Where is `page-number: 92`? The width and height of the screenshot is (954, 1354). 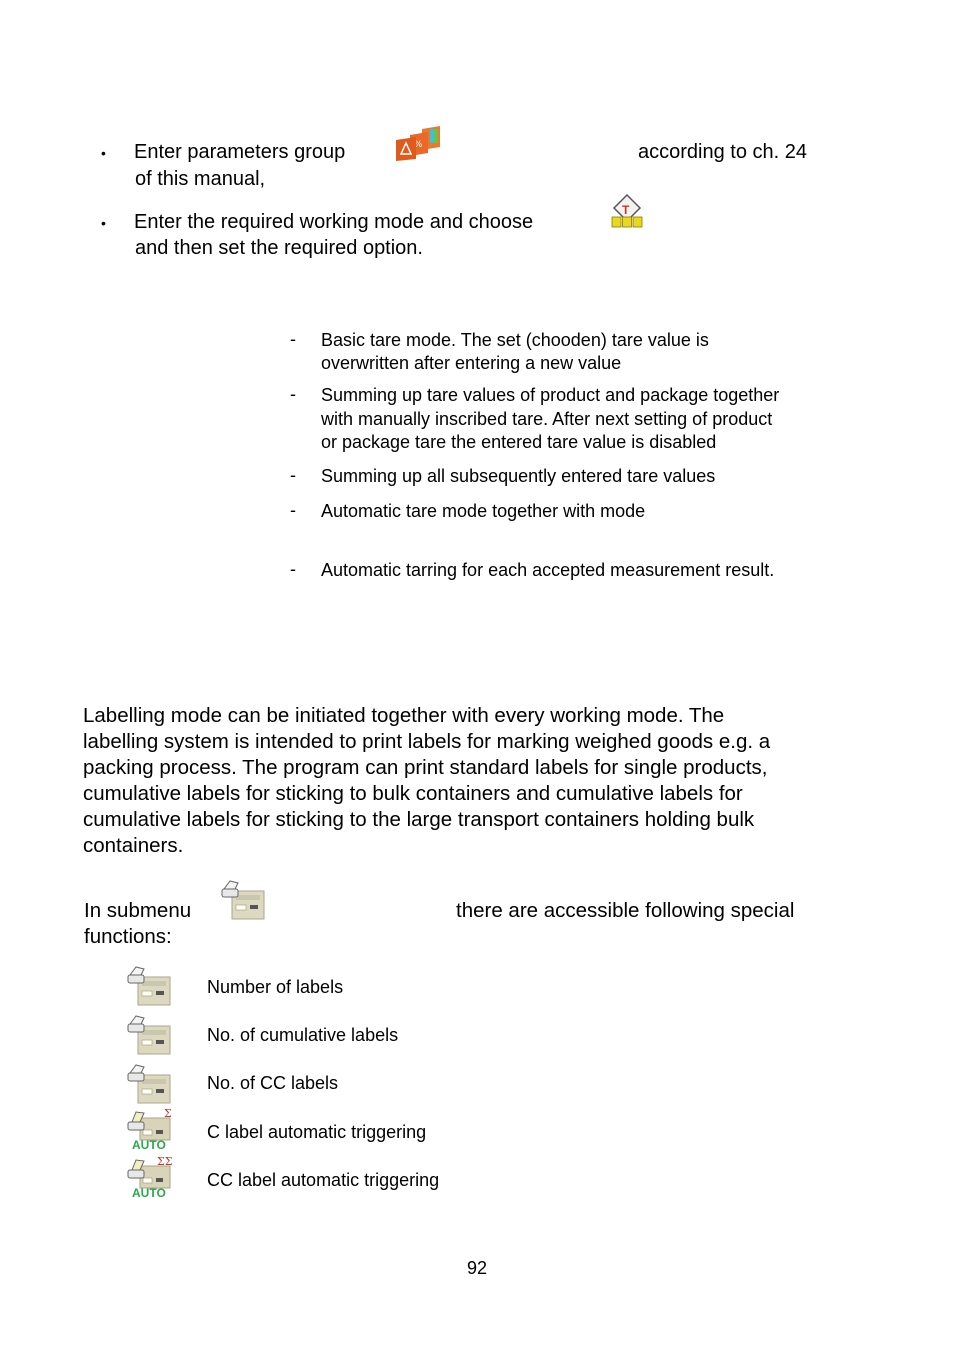
page-number: 92 is located at coordinates (477, 1268).